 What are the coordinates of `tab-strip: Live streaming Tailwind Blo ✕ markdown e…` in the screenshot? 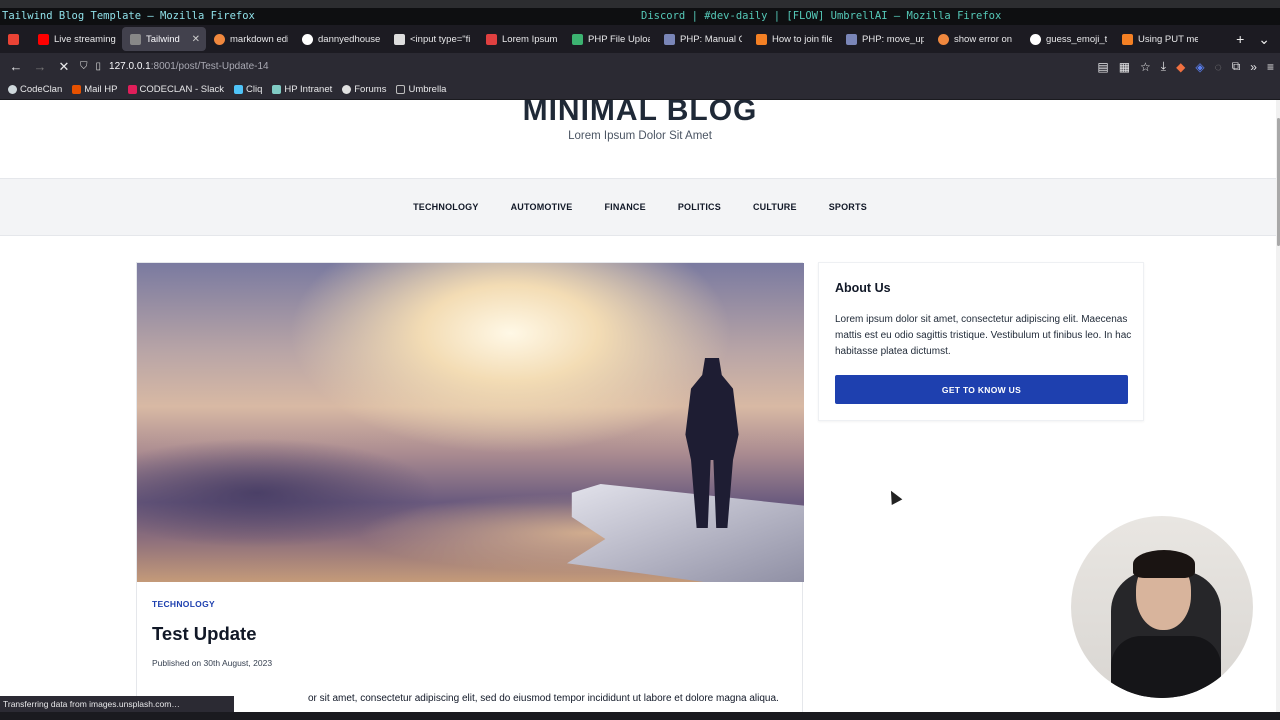 It's located at (640, 39).